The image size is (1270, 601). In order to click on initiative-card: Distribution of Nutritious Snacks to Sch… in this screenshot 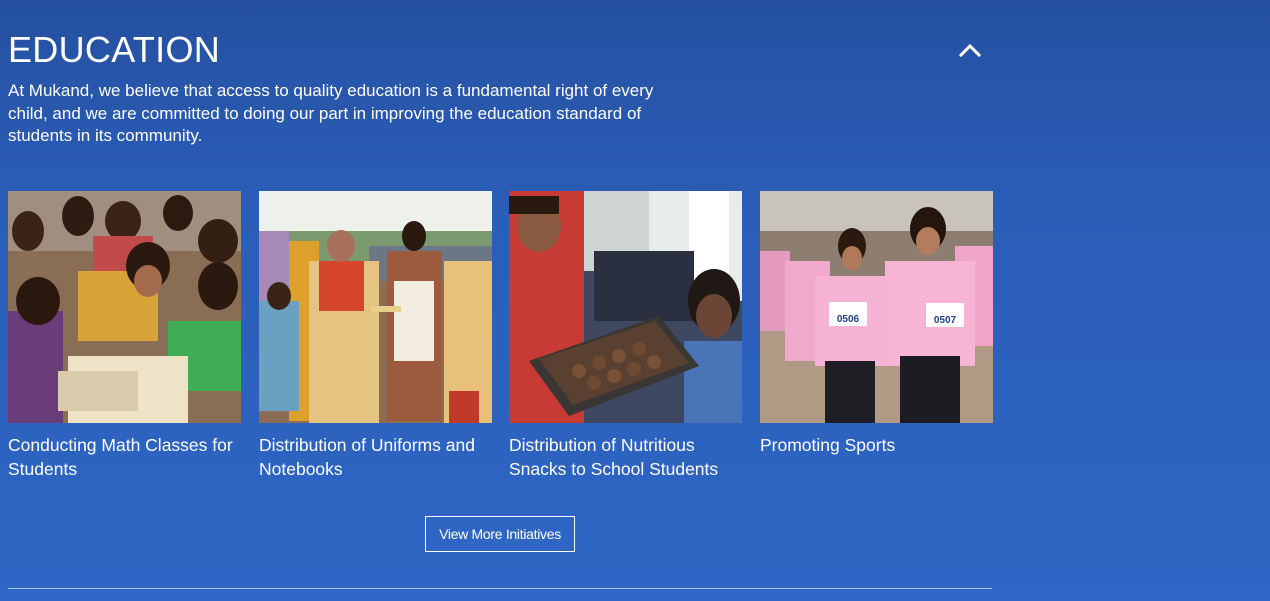, I will do `click(625, 336)`.